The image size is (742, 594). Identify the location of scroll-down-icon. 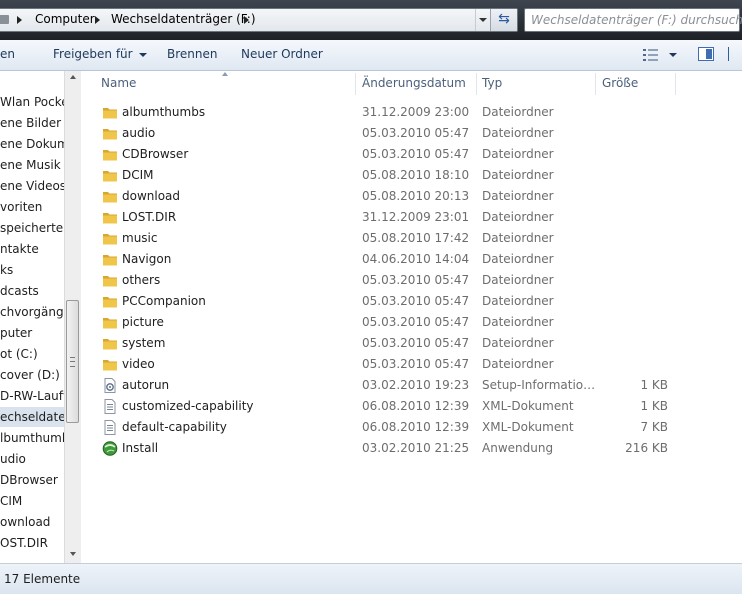
(73, 554).